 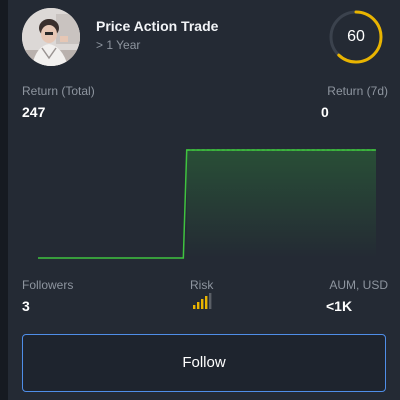 I want to click on score-value: 60, so click(x=356, y=36).